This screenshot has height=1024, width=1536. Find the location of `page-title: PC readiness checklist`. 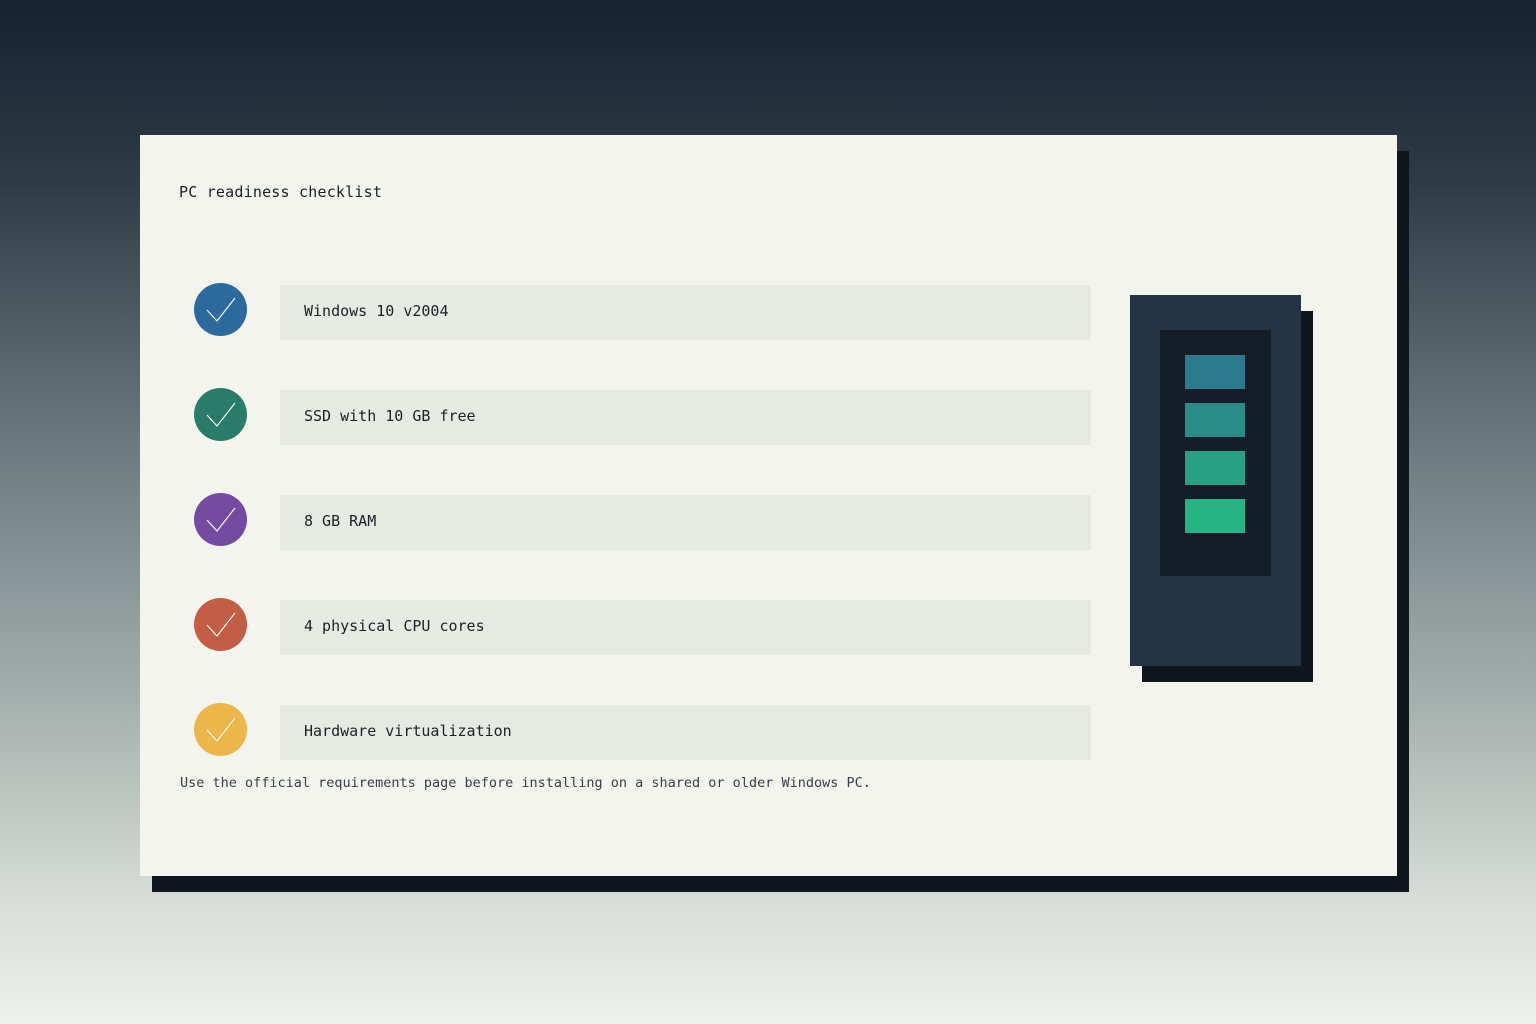

page-title: PC readiness checklist is located at coordinates (281, 192).